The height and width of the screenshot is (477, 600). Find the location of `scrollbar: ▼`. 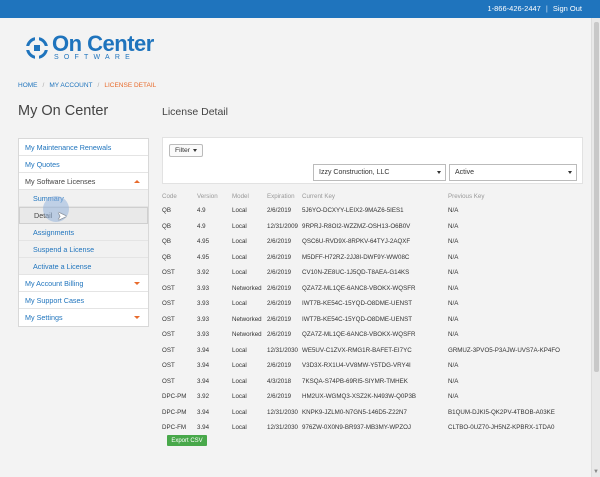

scrollbar: ▼ is located at coordinates (595, 247).